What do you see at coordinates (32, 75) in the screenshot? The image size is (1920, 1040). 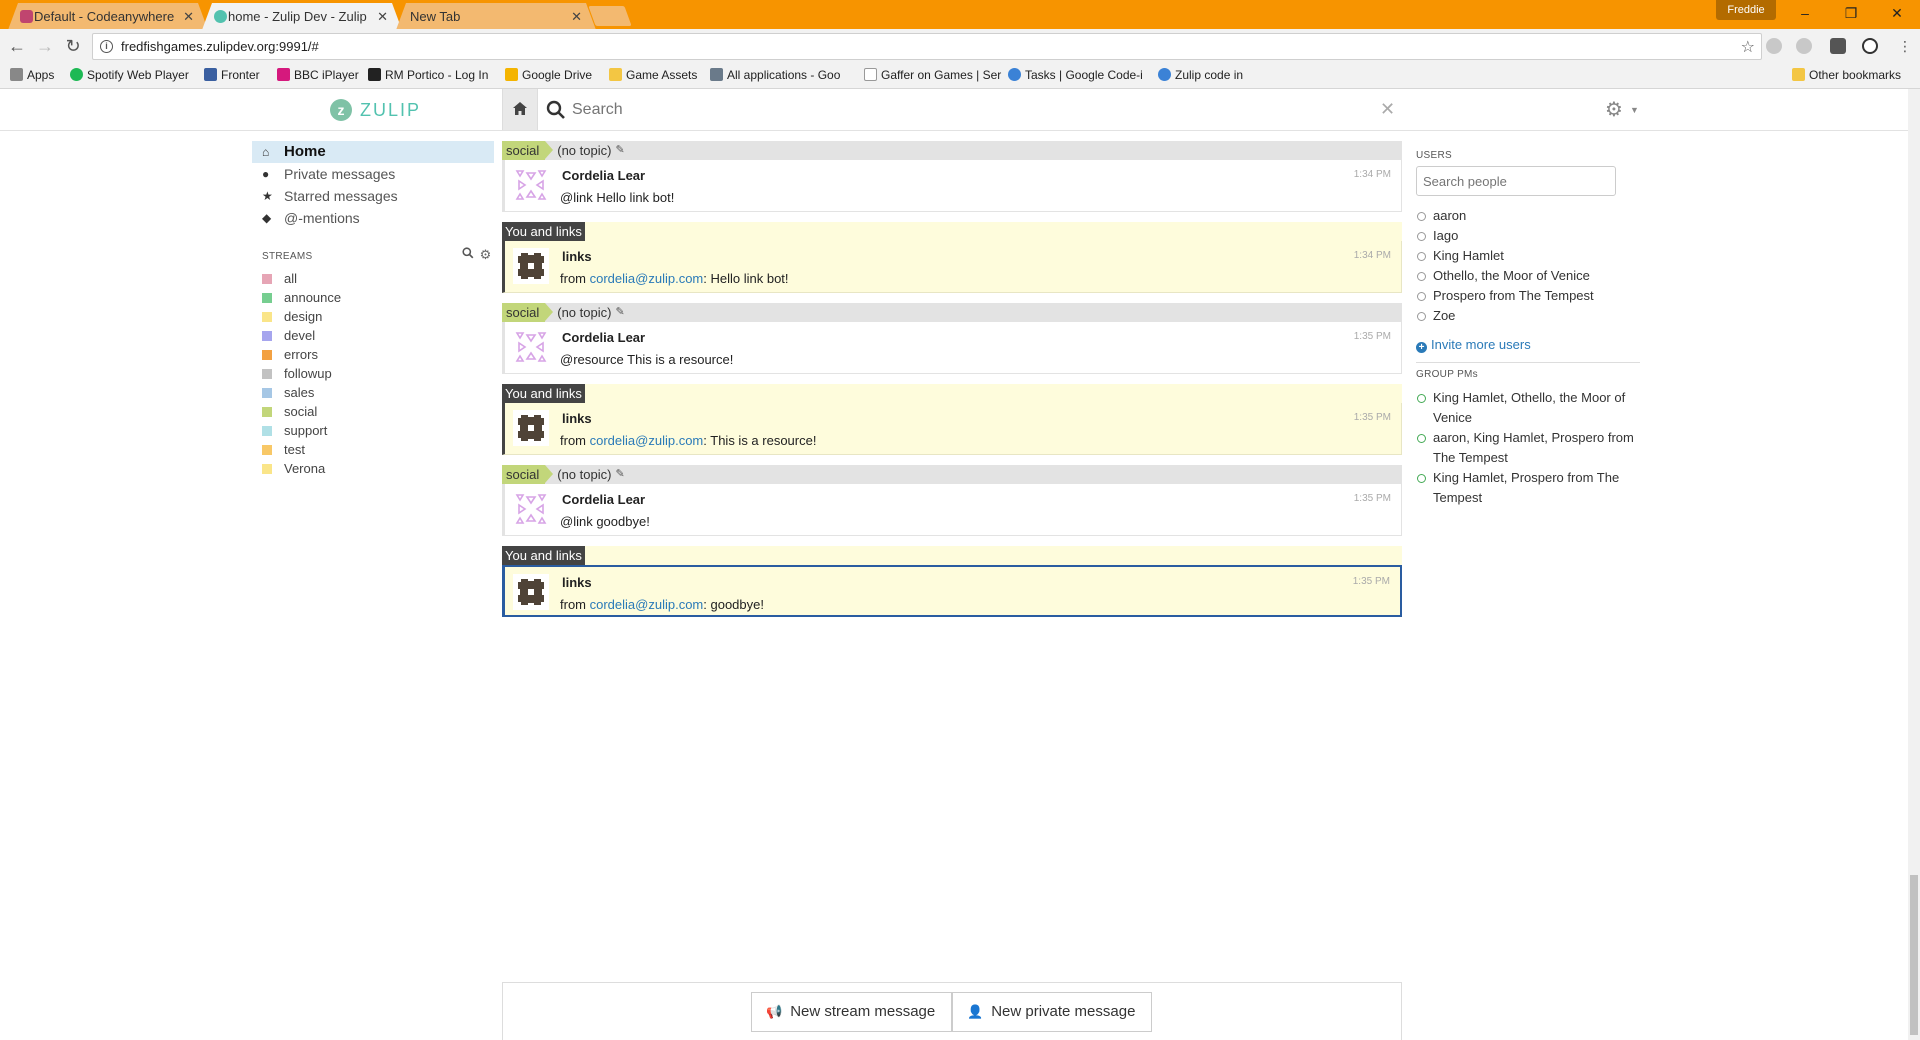 I see `bookmark-apps: Apps` at bounding box center [32, 75].